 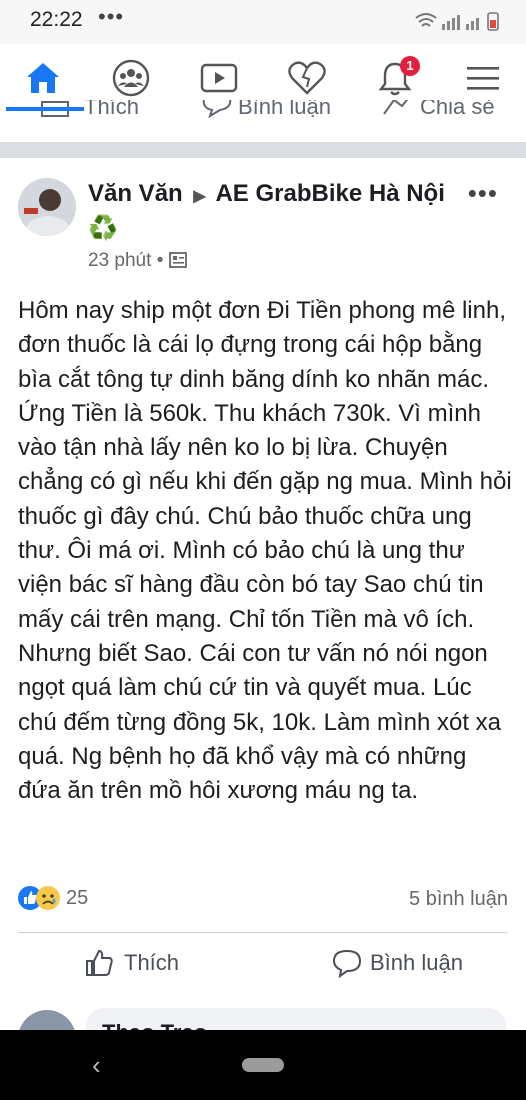 I want to click on home-icon, so click(x=43, y=78).